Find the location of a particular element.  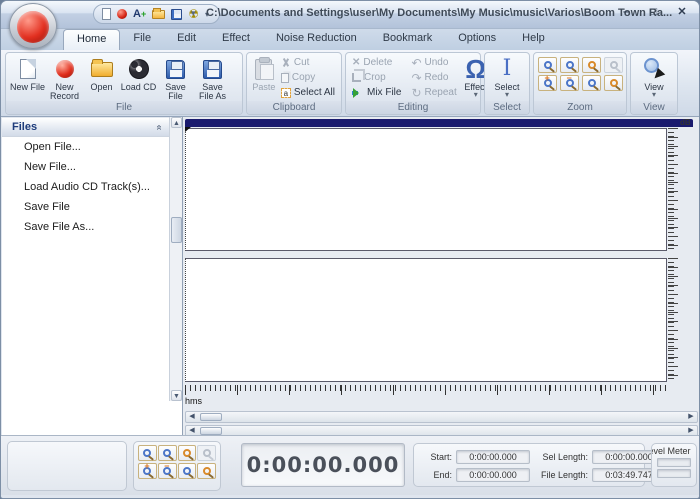

scroll-right-icon: ▶ is located at coordinates (691, 417).